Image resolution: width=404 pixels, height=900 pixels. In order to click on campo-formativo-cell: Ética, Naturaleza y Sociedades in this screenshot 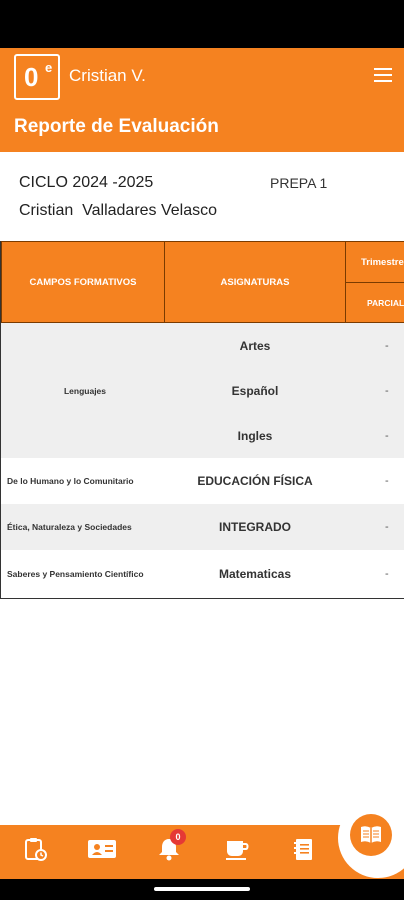, I will do `click(69, 527)`.